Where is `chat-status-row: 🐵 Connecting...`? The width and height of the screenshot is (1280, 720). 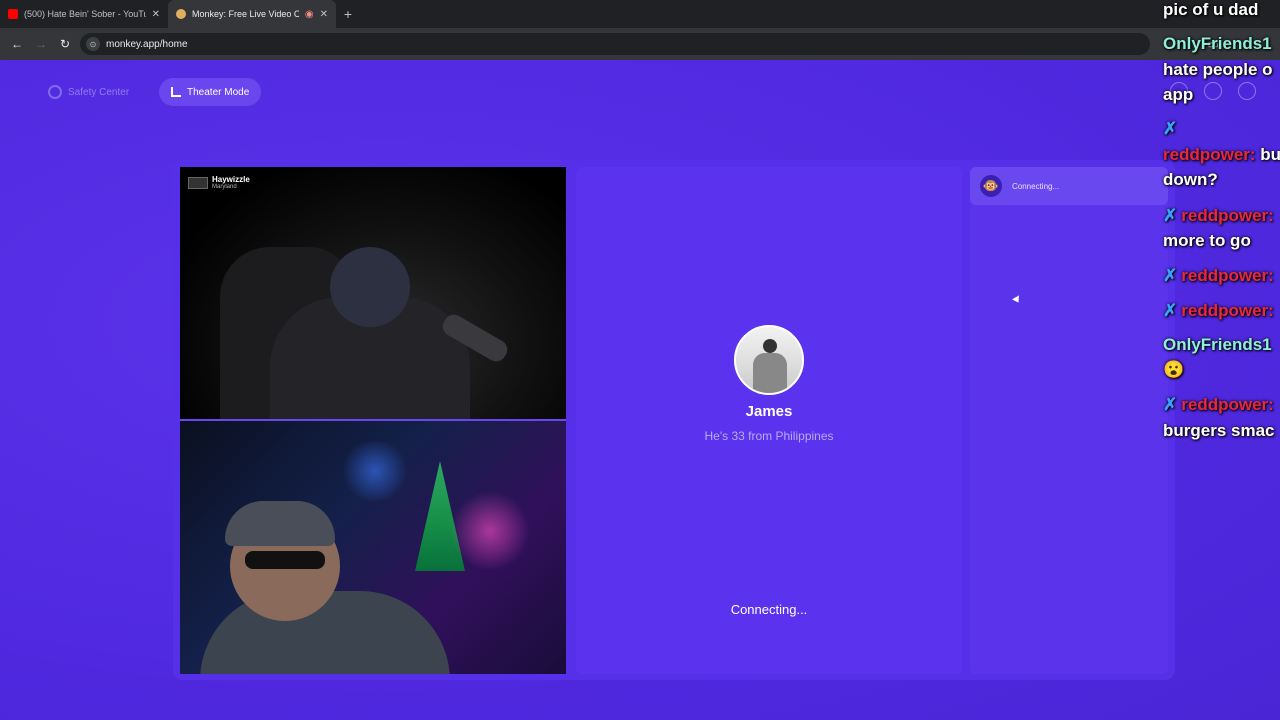 chat-status-row: 🐵 Connecting... is located at coordinates (1069, 186).